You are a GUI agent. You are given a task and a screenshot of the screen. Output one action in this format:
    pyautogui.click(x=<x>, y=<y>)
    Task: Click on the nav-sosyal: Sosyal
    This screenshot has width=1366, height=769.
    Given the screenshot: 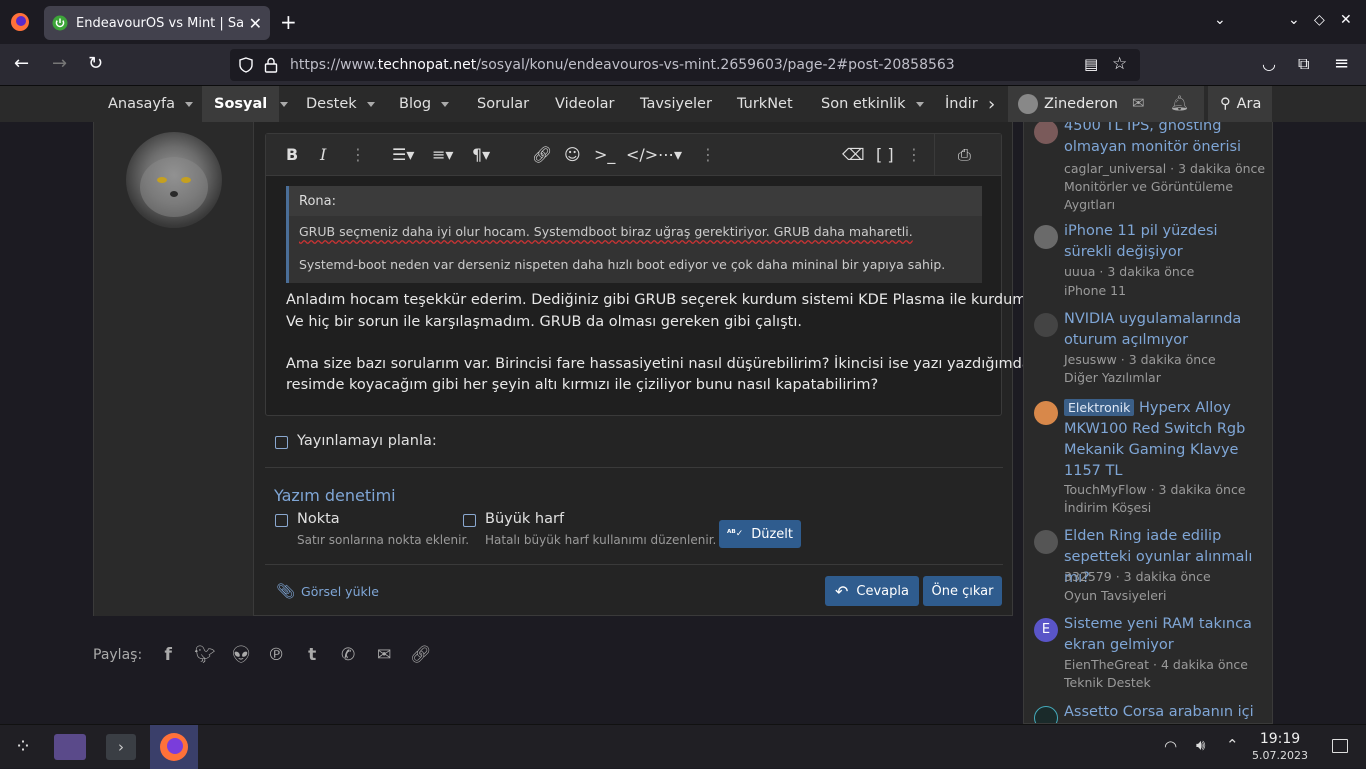 What is the action you would take?
    pyautogui.click(x=241, y=104)
    